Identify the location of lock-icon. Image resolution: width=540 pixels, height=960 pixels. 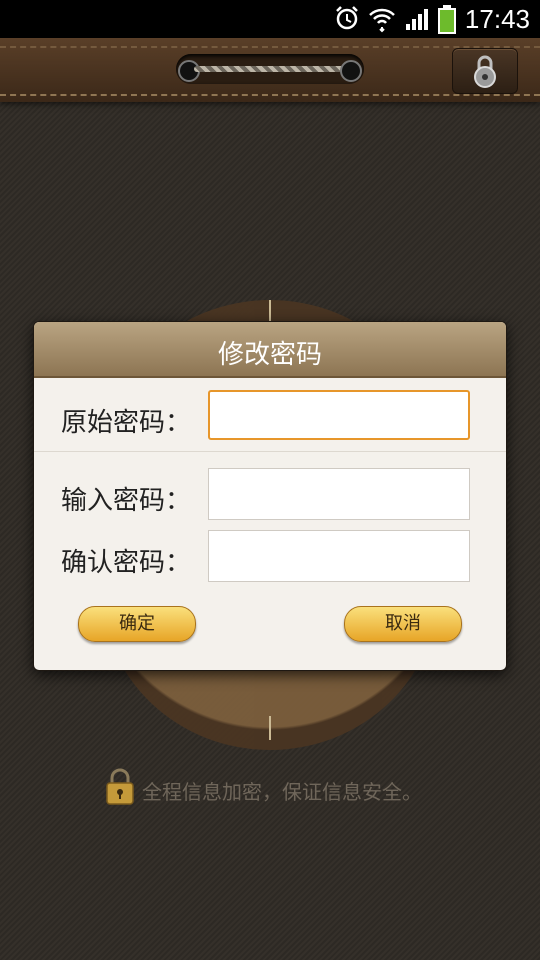
(485, 71).